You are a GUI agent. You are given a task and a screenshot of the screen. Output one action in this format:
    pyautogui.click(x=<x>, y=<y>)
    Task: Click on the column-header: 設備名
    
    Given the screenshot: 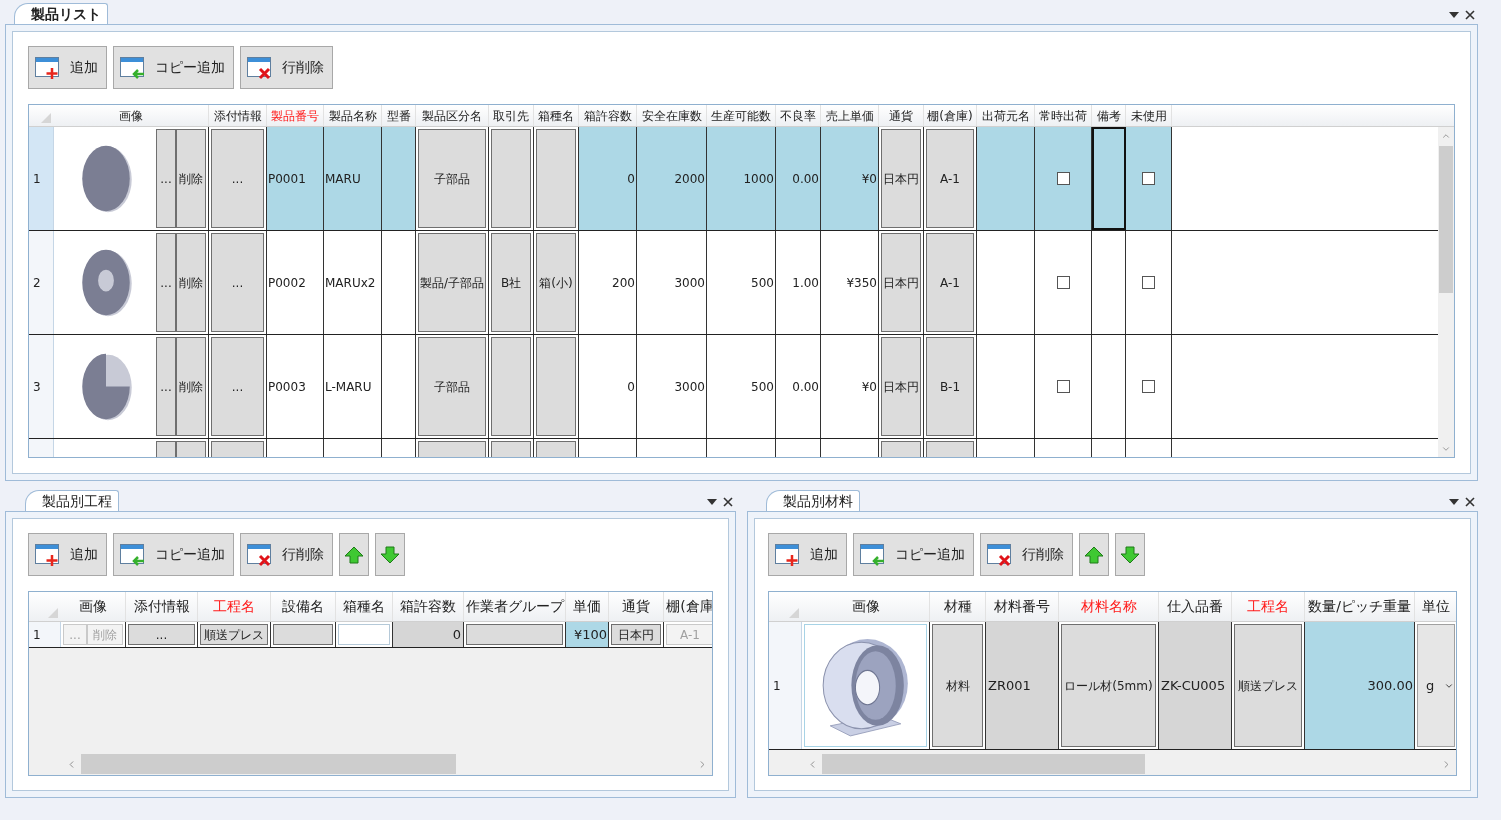 What is the action you would take?
    pyautogui.click(x=303, y=606)
    